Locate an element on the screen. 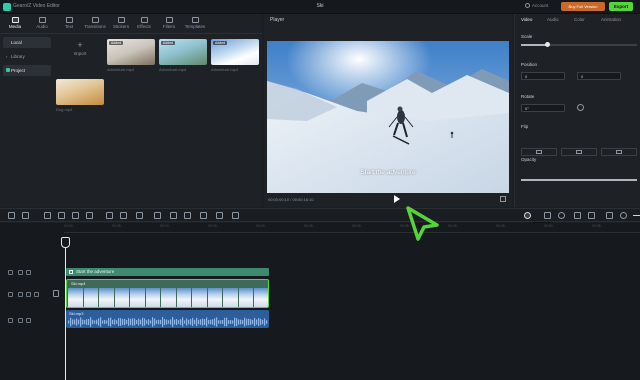  tab-effects: Effects is located at coordinates (144, 25).